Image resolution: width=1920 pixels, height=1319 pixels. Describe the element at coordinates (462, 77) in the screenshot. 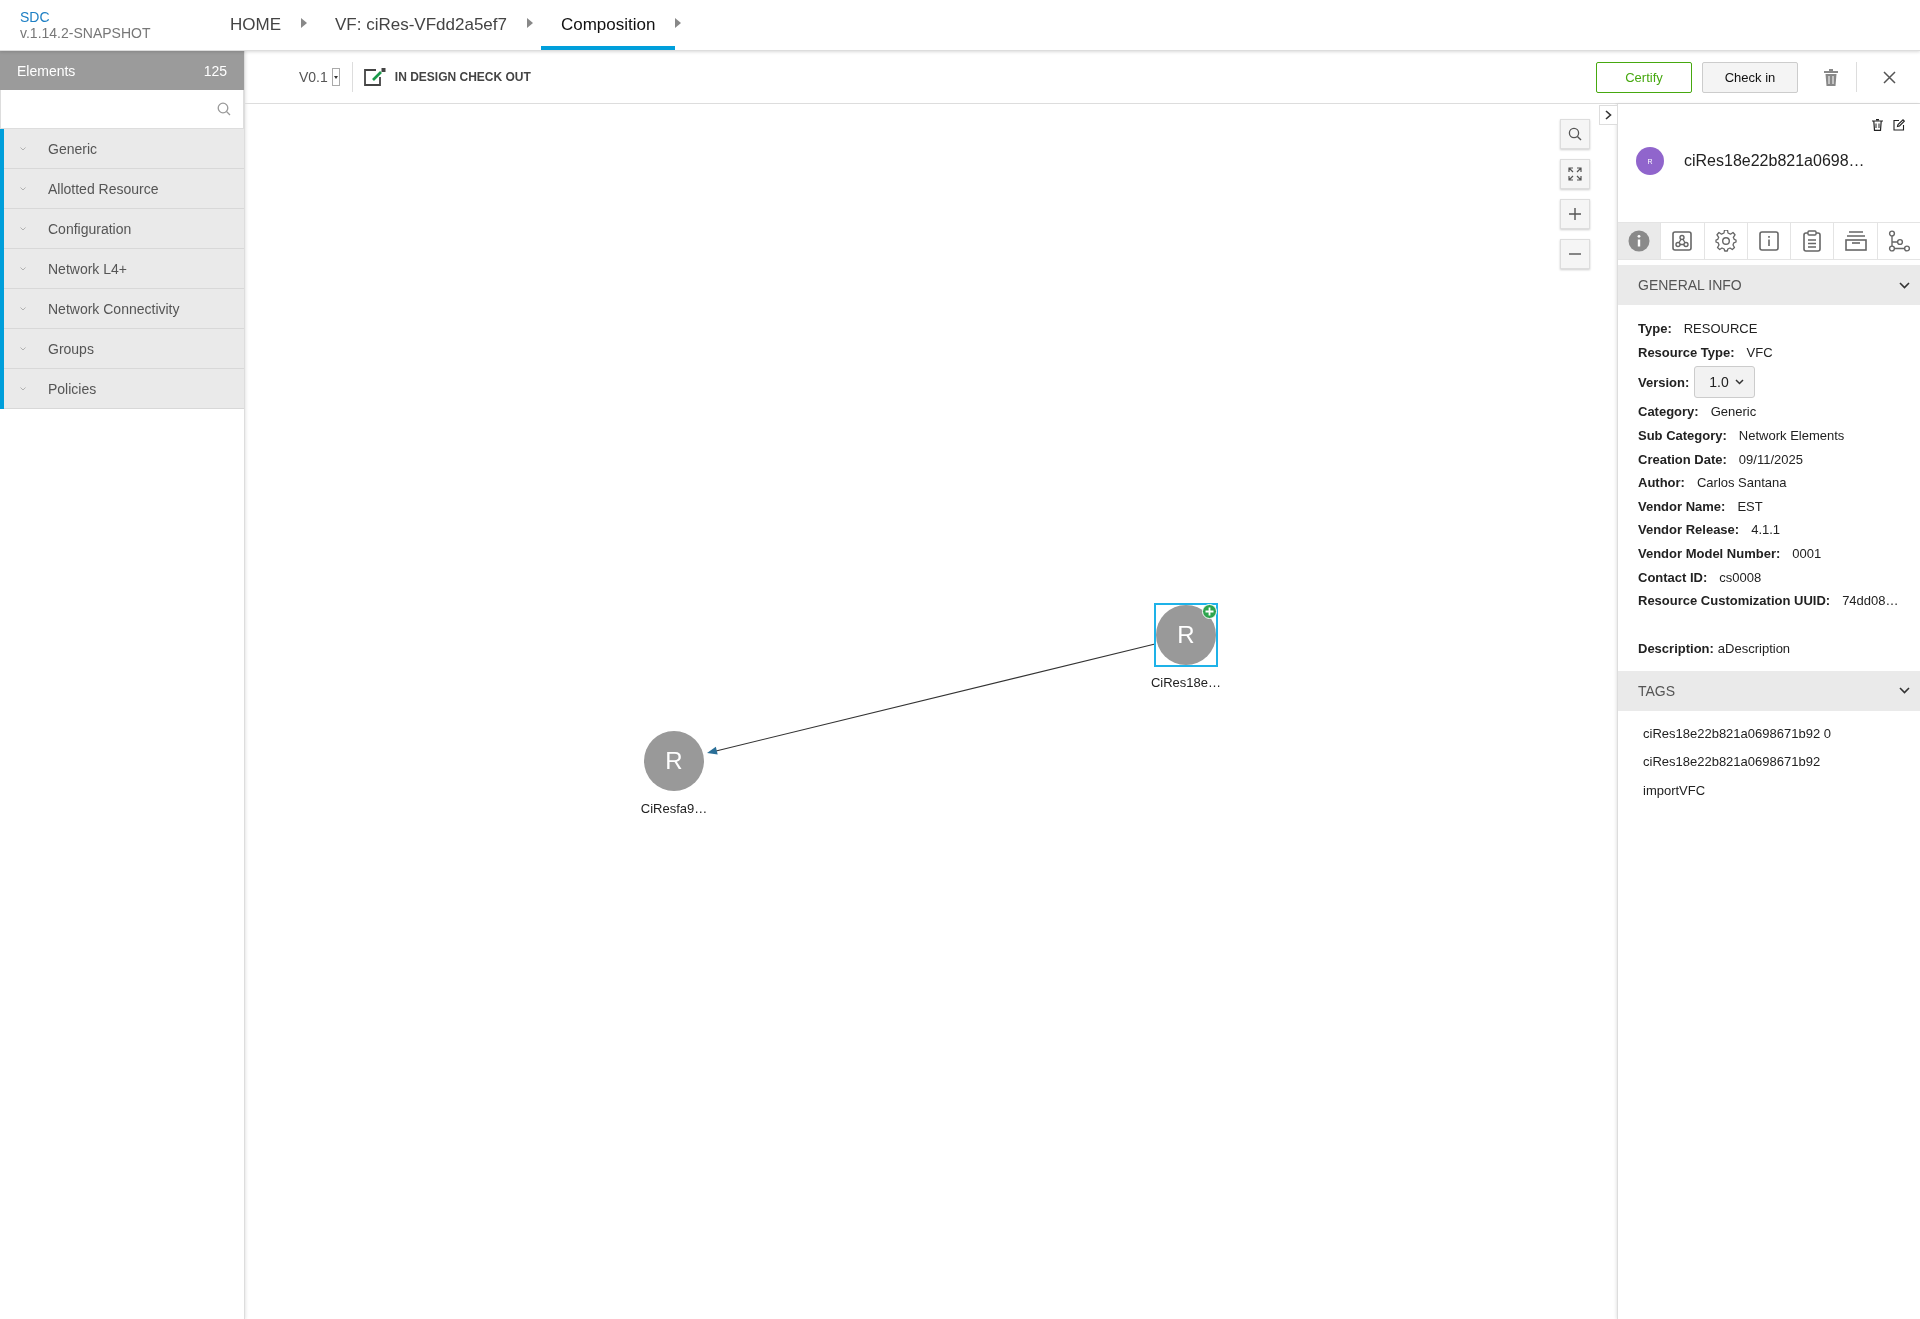

I see `status-label: IN DESIGN CHECK OUT` at that location.